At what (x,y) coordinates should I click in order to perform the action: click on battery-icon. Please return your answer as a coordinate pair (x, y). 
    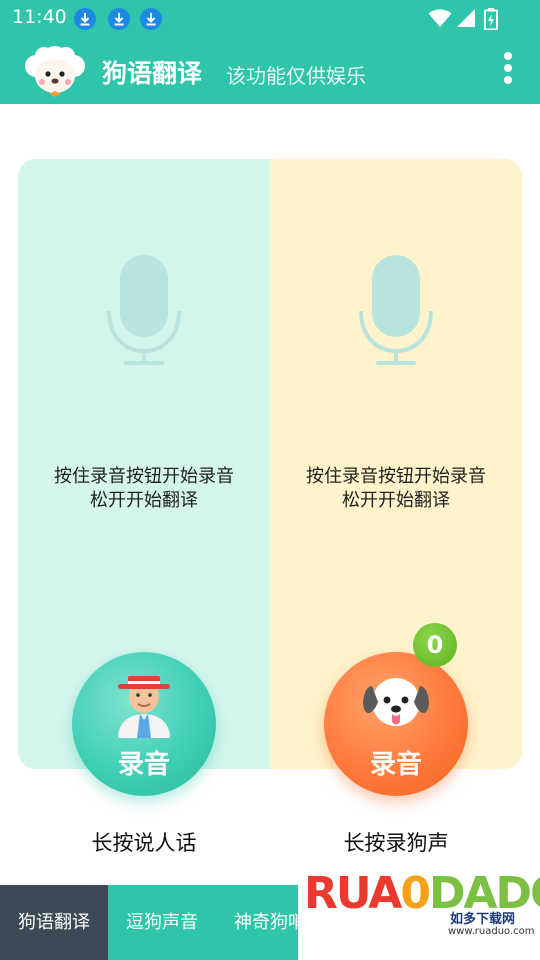
    Looking at the image, I should click on (491, 19).